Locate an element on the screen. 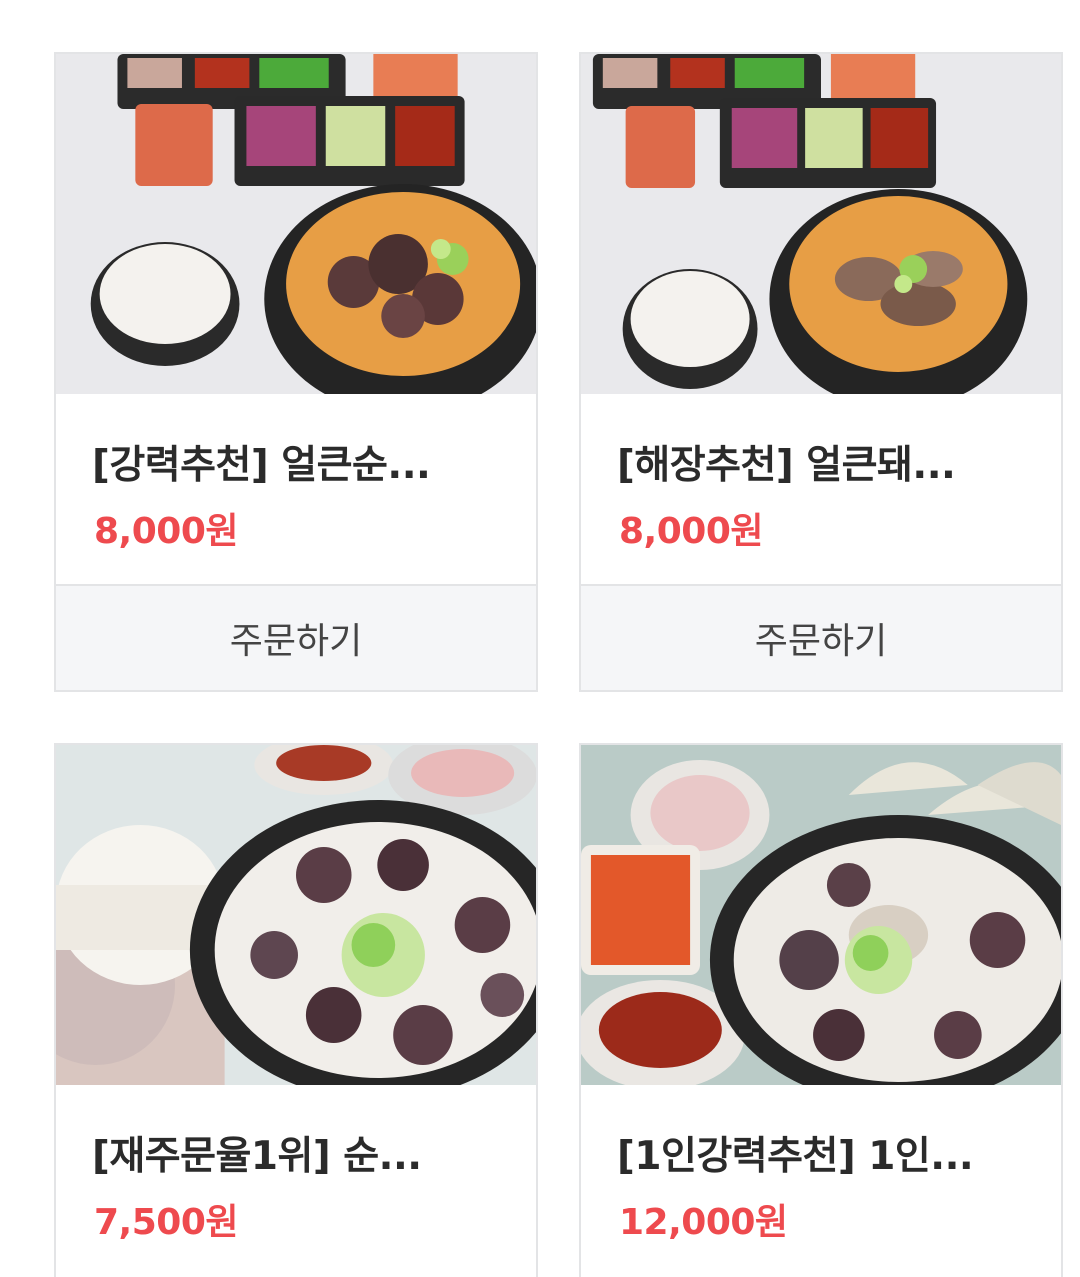 The height and width of the screenshot is (1277, 1080). product-info: [1인강력추천] 1인... 12,000원 is located at coordinates (821, 1181).